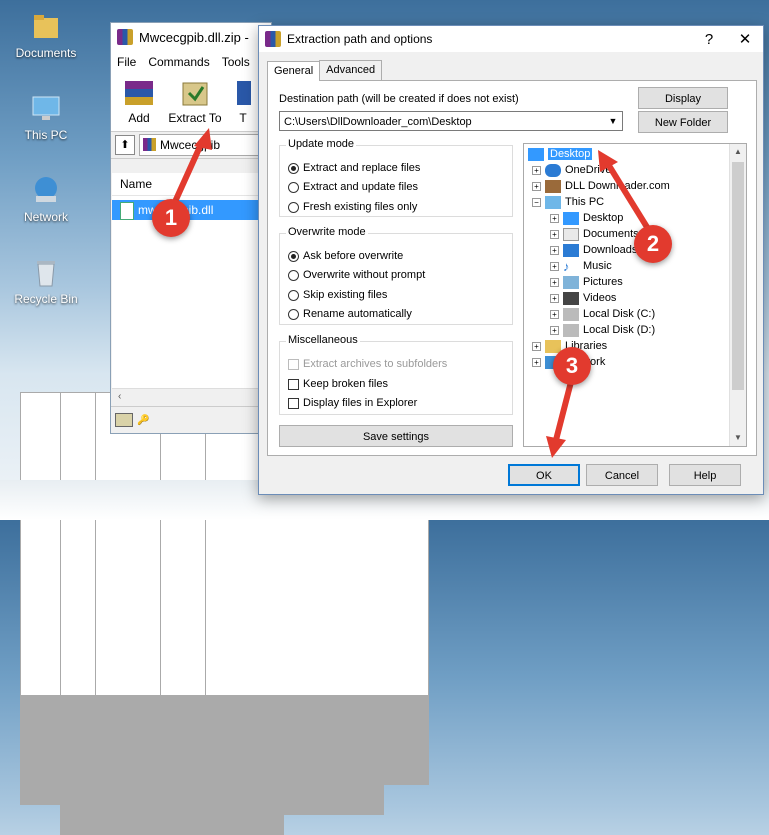 The height and width of the screenshot is (835, 769). Describe the element at coordinates (581, 266) in the screenshot. I see `tree-item-music: + ♪ Music` at that location.